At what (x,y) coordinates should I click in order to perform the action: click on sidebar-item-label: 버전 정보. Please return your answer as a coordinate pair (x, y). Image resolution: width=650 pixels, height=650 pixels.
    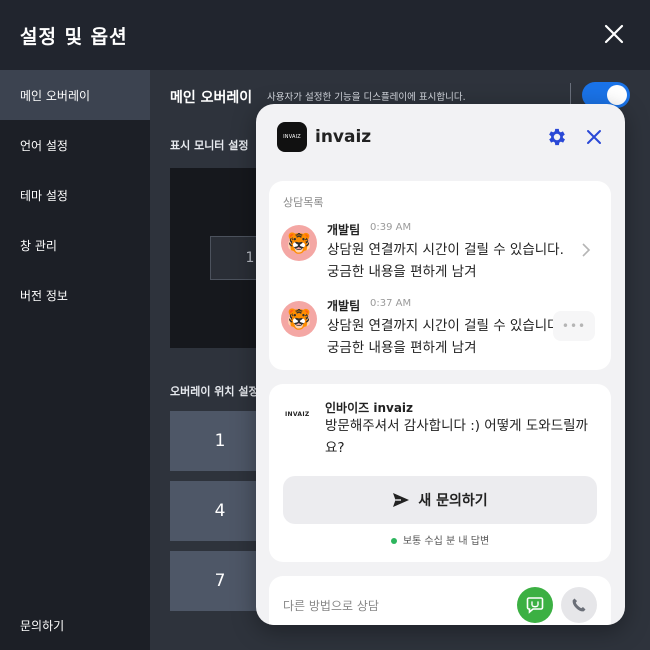
    Looking at the image, I should click on (44, 295).